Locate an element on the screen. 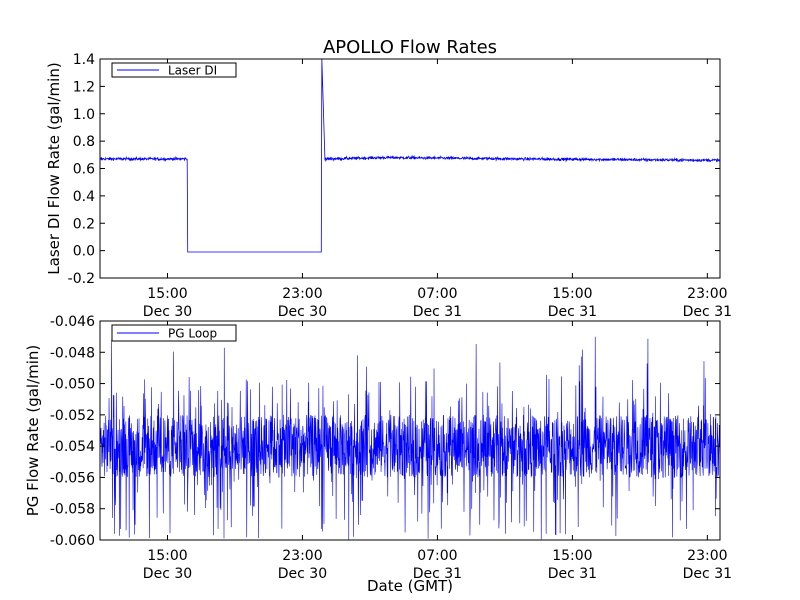  laser-di-y-axis-label: Laser DI Flow Rate (gal/min) is located at coordinates (54, 168).